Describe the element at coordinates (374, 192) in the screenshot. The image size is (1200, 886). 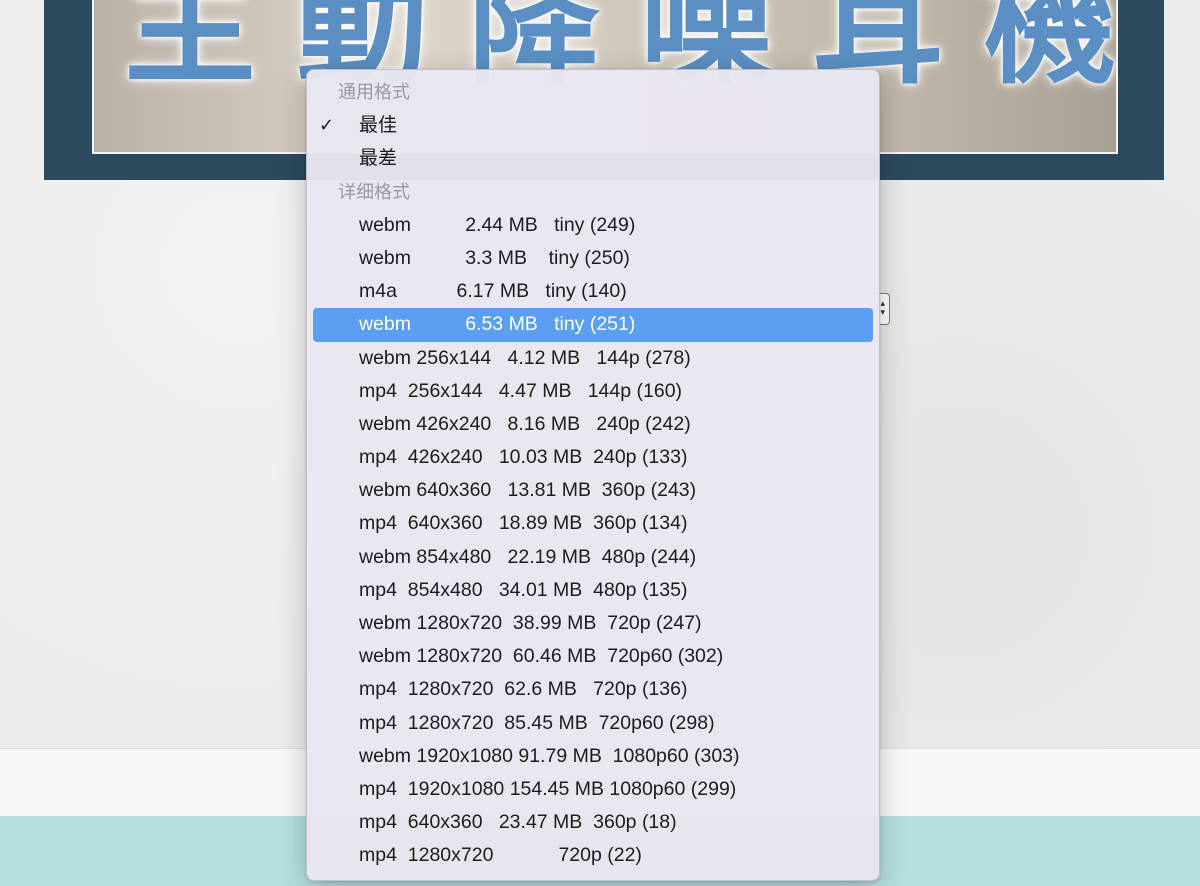
I see `group-header: 详细格式` at that location.